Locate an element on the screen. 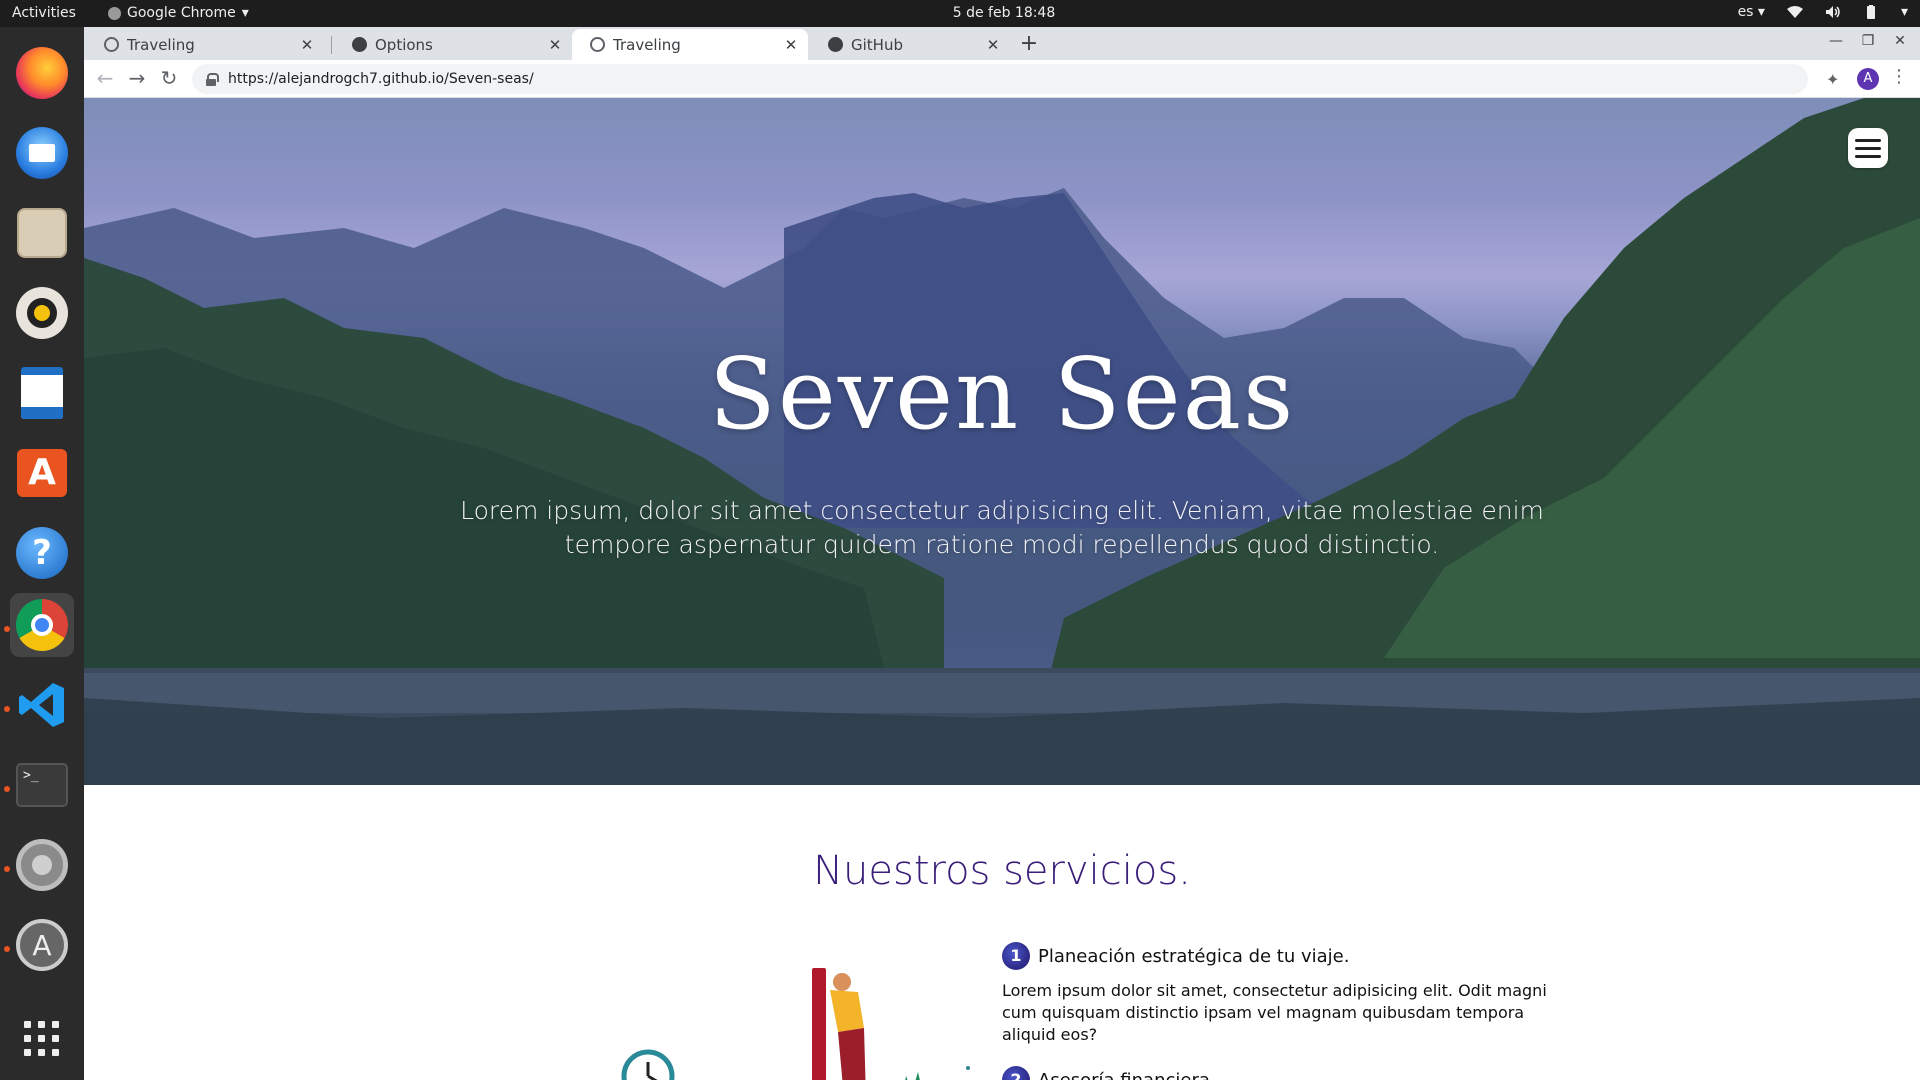 The height and width of the screenshot is (1080, 1920). dock: A ? >_ A is located at coordinates (42, 553).